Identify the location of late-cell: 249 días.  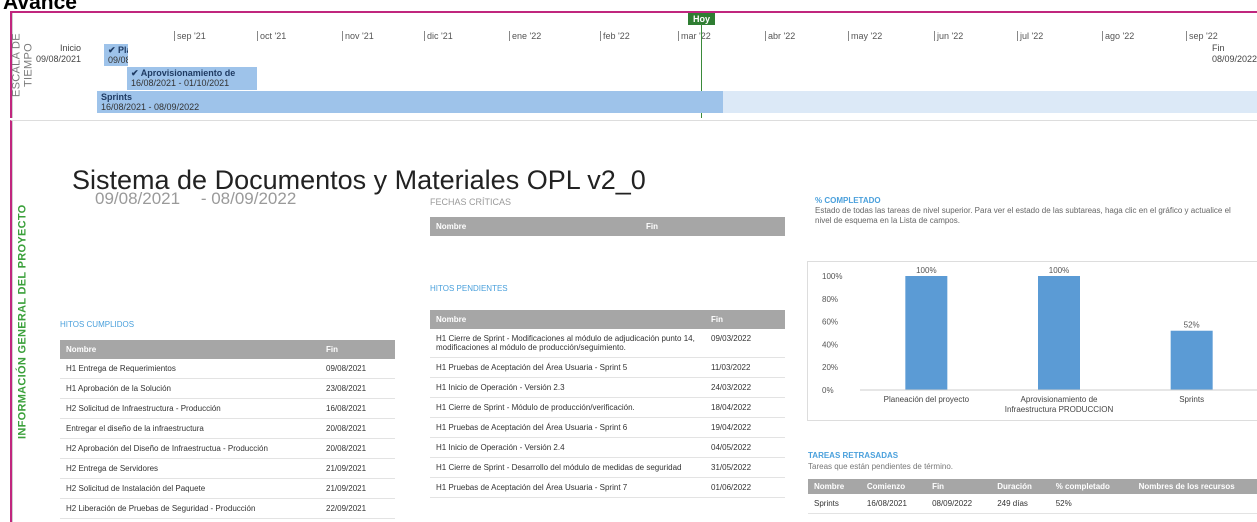
(1020, 504).